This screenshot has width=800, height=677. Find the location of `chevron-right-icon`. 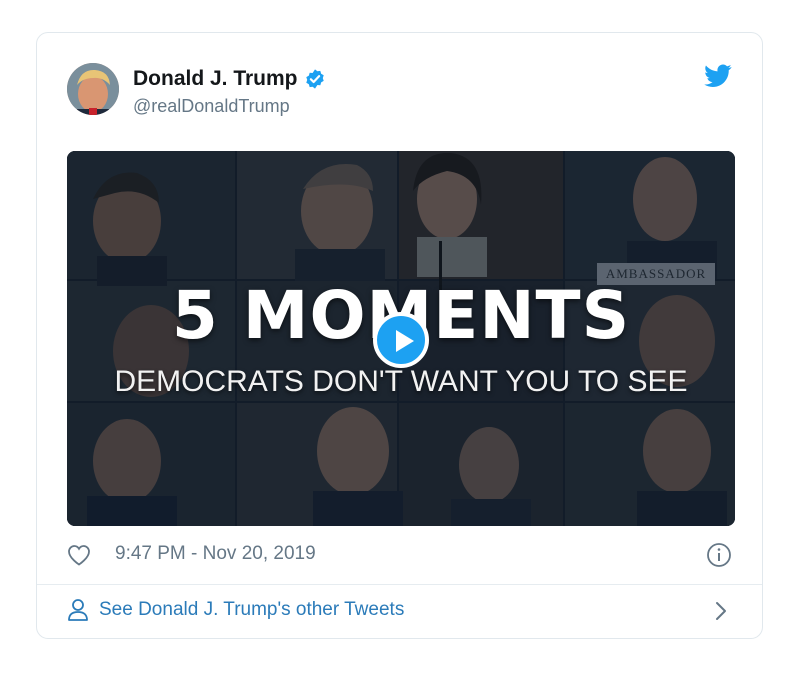

chevron-right-icon is located at coordinates (721, 611).